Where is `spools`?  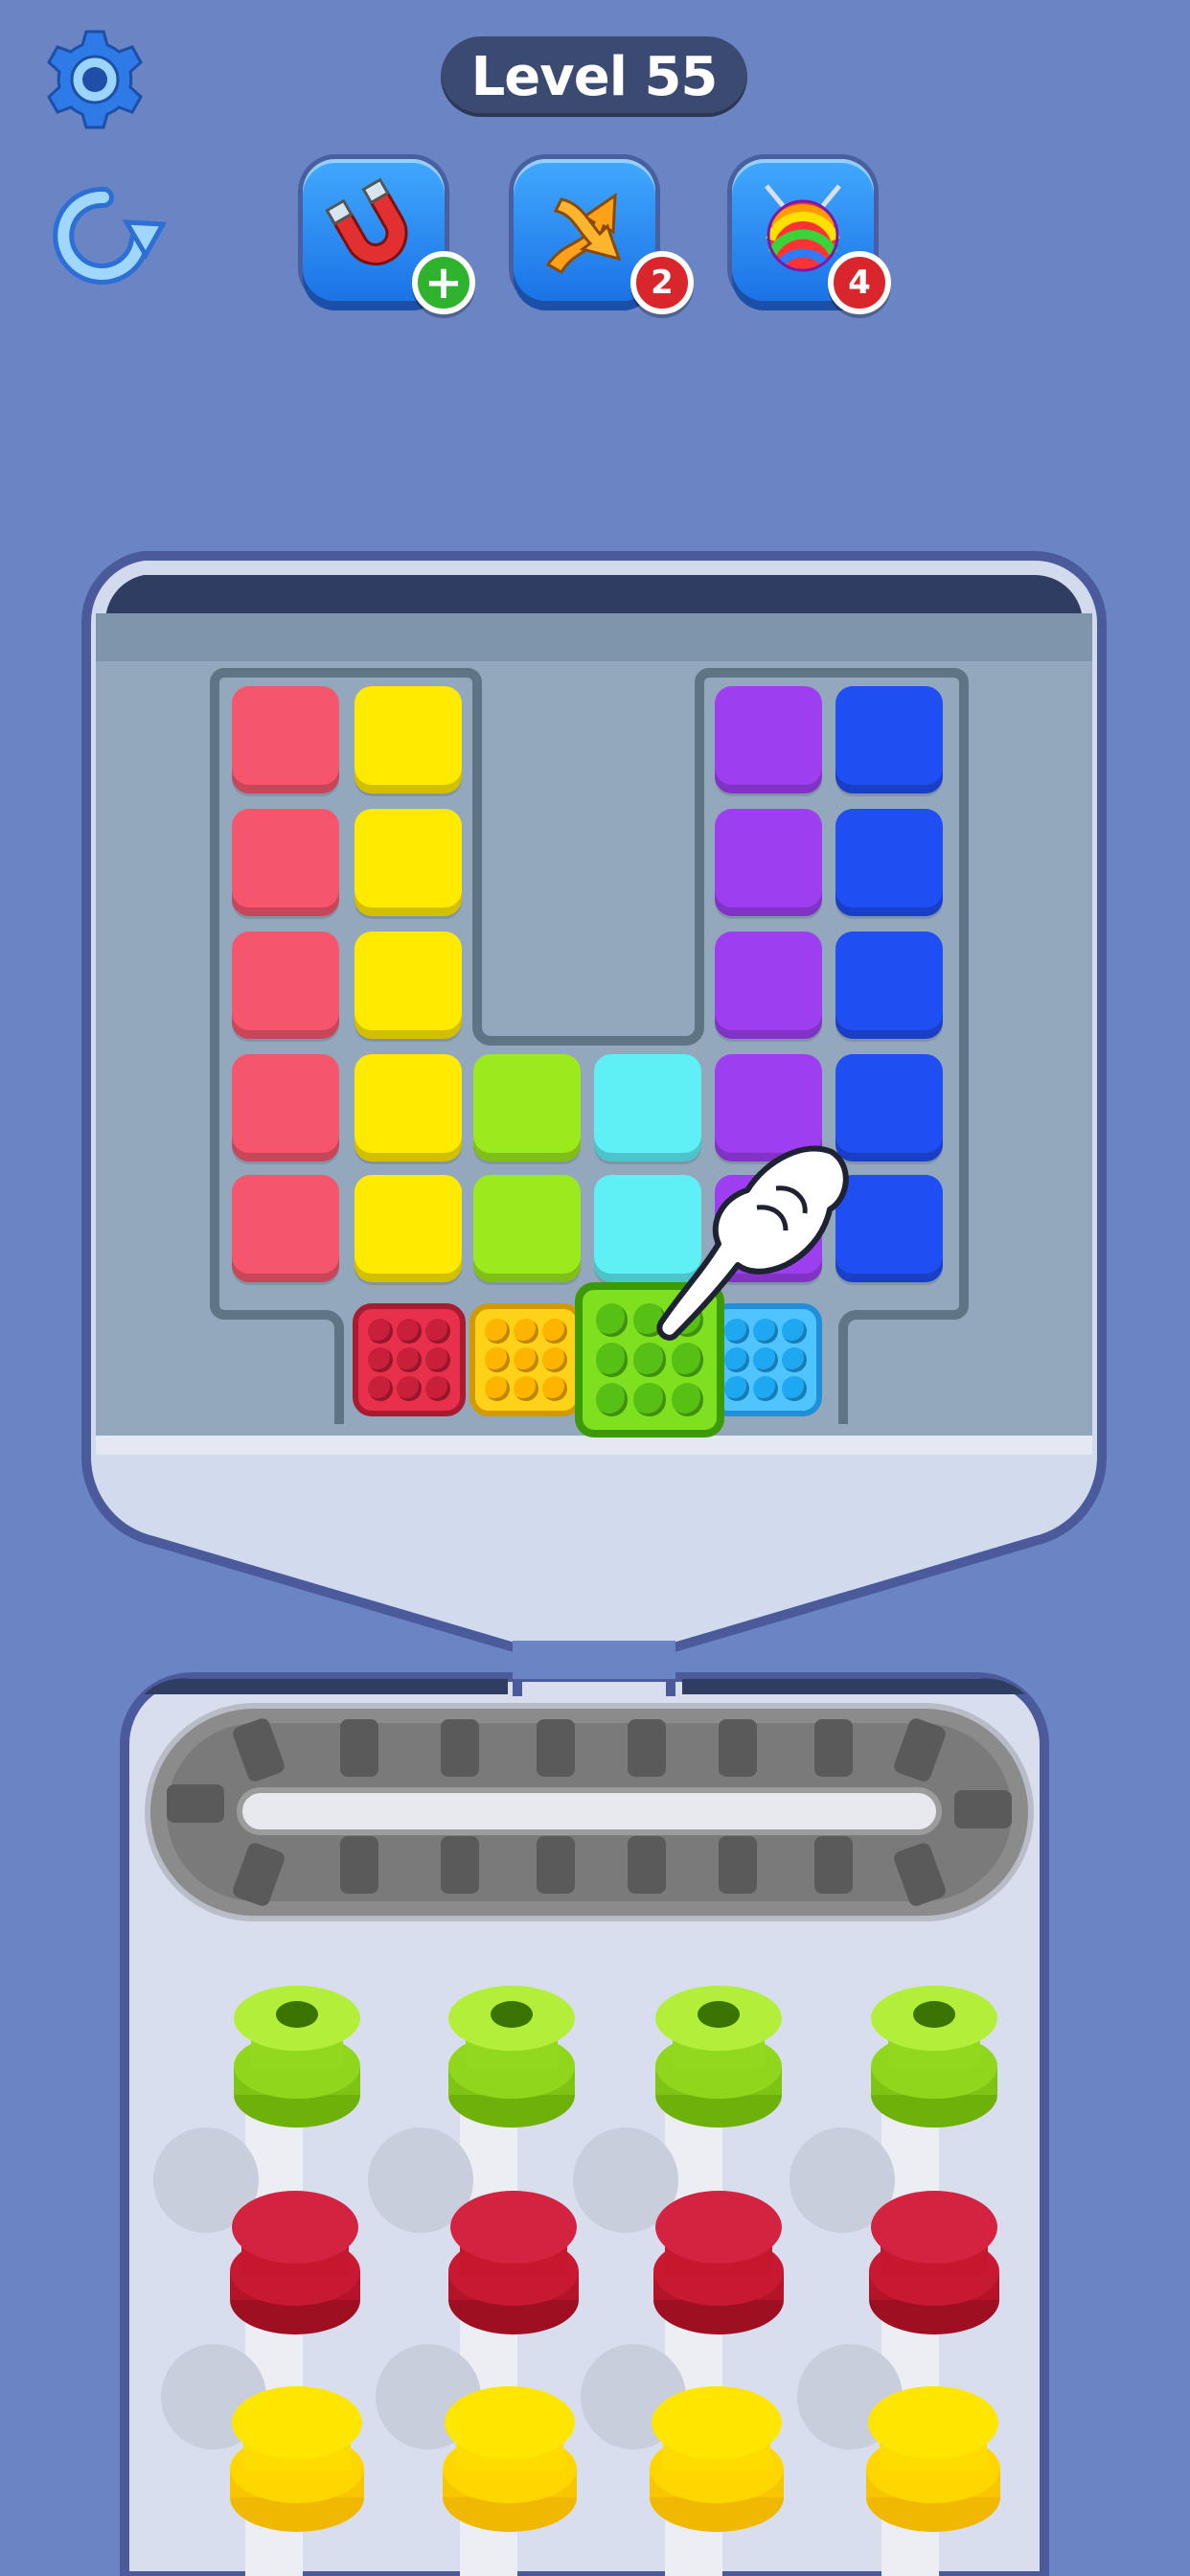
spools is located at coordinates (615, 2259).